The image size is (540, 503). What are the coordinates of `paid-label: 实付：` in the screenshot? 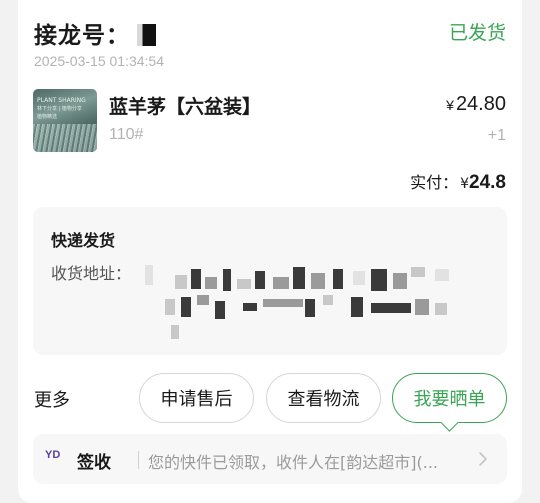 It's located at (434, 182).